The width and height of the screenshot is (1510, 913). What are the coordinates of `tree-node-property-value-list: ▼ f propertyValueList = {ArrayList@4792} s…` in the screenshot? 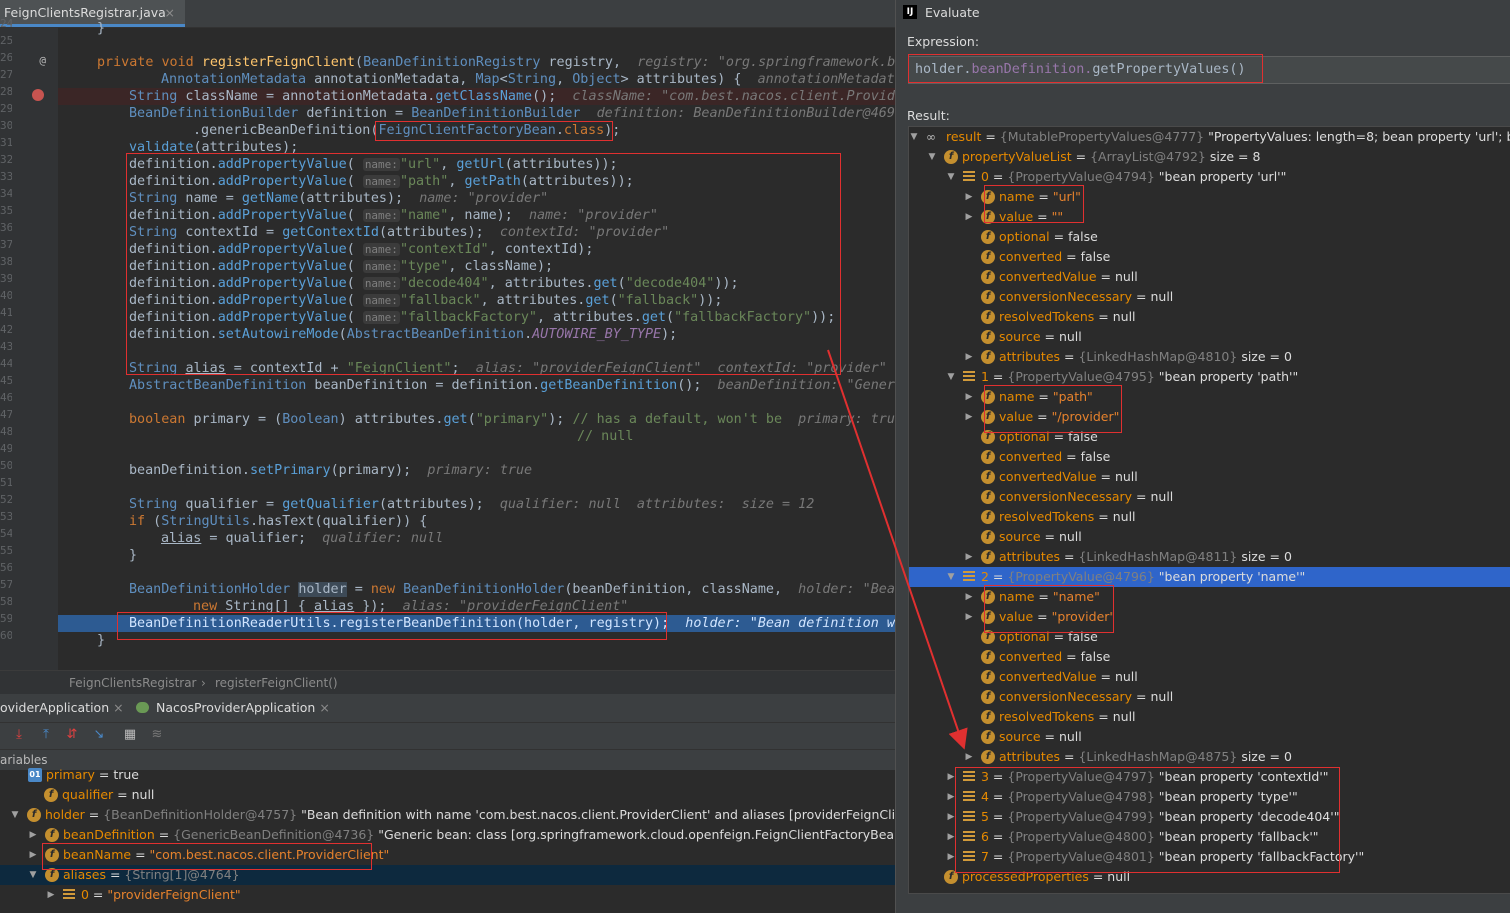 It's located at (1209, 157).